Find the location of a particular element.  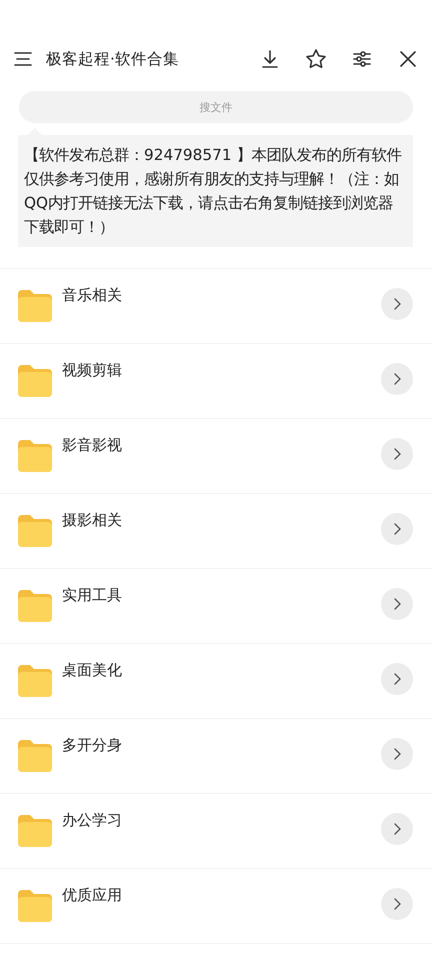

search-field: 搜文件 is located at coordinates (216, 107).